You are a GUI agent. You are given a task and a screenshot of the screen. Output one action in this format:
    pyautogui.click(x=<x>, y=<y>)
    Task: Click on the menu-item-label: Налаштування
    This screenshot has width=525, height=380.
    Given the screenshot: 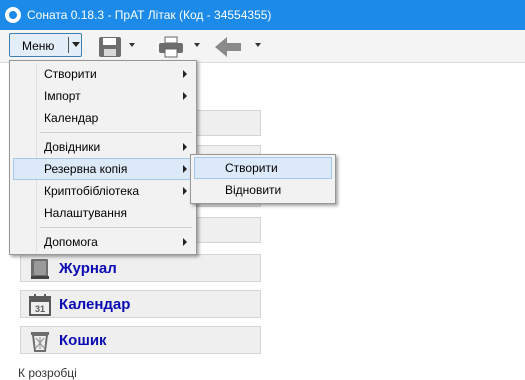 What is the action you would take?
    pyautogui.click(x=85, y=213)
    